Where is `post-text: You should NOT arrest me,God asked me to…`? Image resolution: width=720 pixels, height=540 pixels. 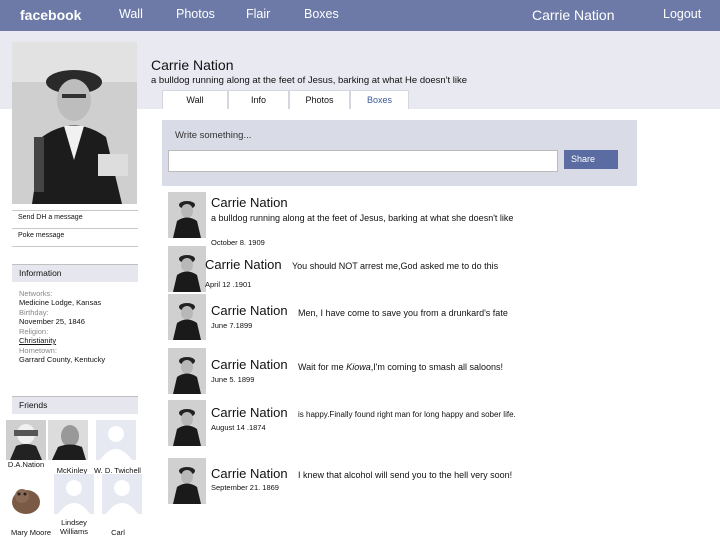
post-text: You should NOT arrest me,God asked me to… is located at coordinates (395, 266).